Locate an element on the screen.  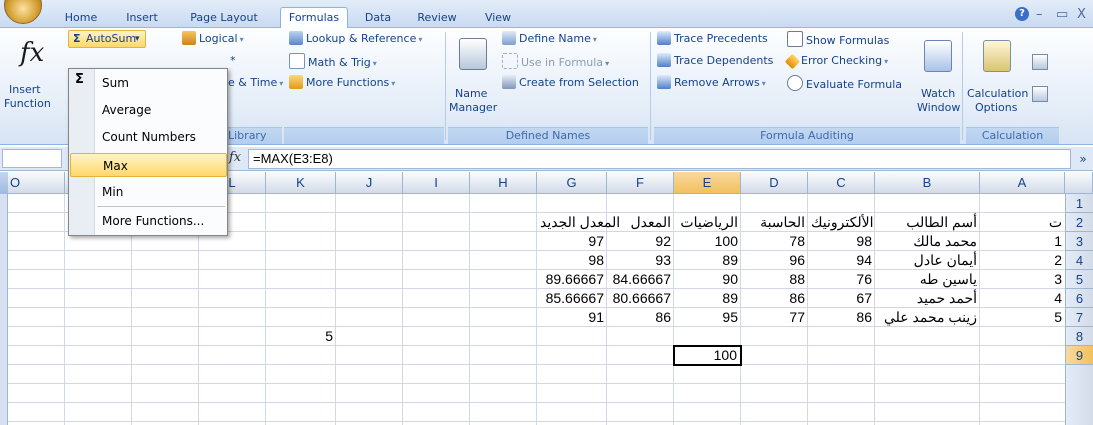
cell-d3: 78 is located at coordinates (774, 241).